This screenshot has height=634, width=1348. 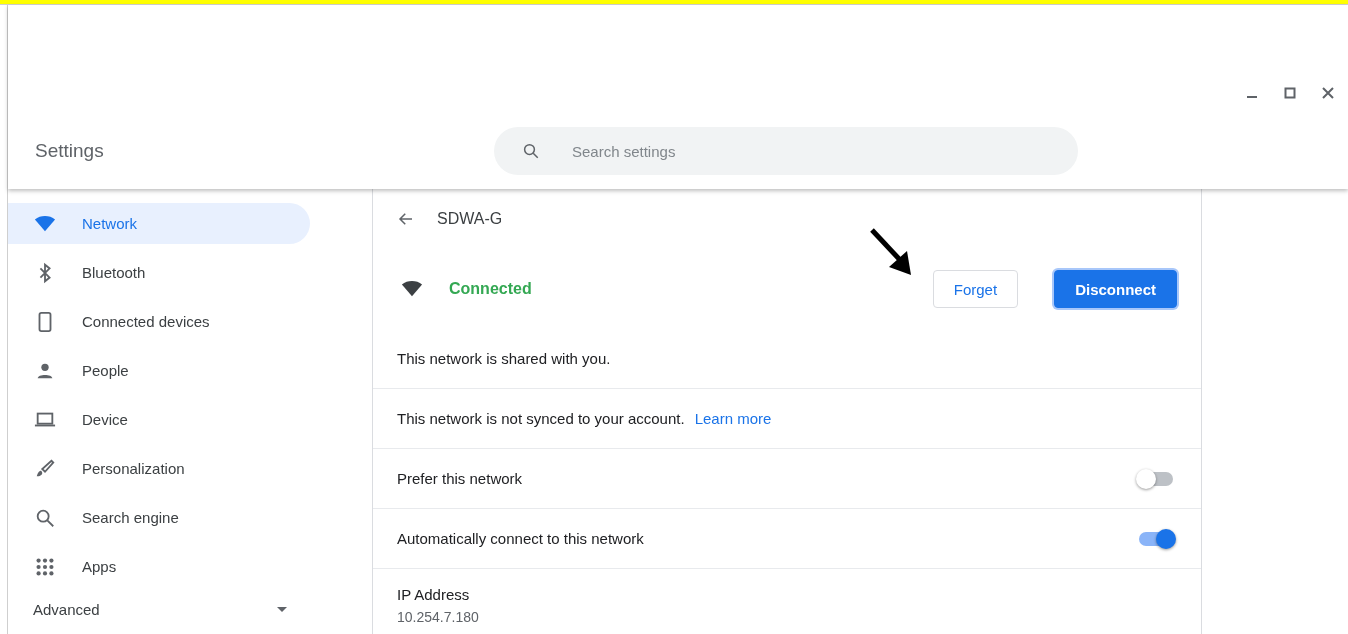 I want to click on field-value: 10.254.7.180, so click(x=438, y=617).